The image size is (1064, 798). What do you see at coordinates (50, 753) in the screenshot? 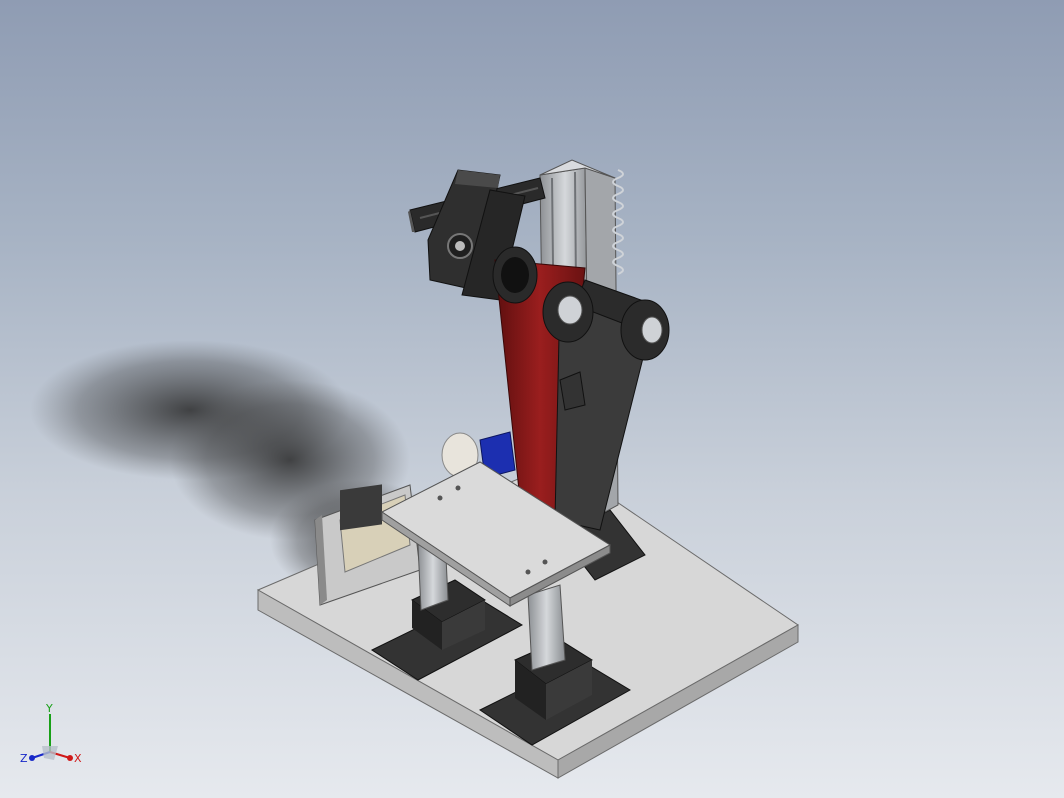
I see `triad-center-icon` at bounding box center [50, 753].